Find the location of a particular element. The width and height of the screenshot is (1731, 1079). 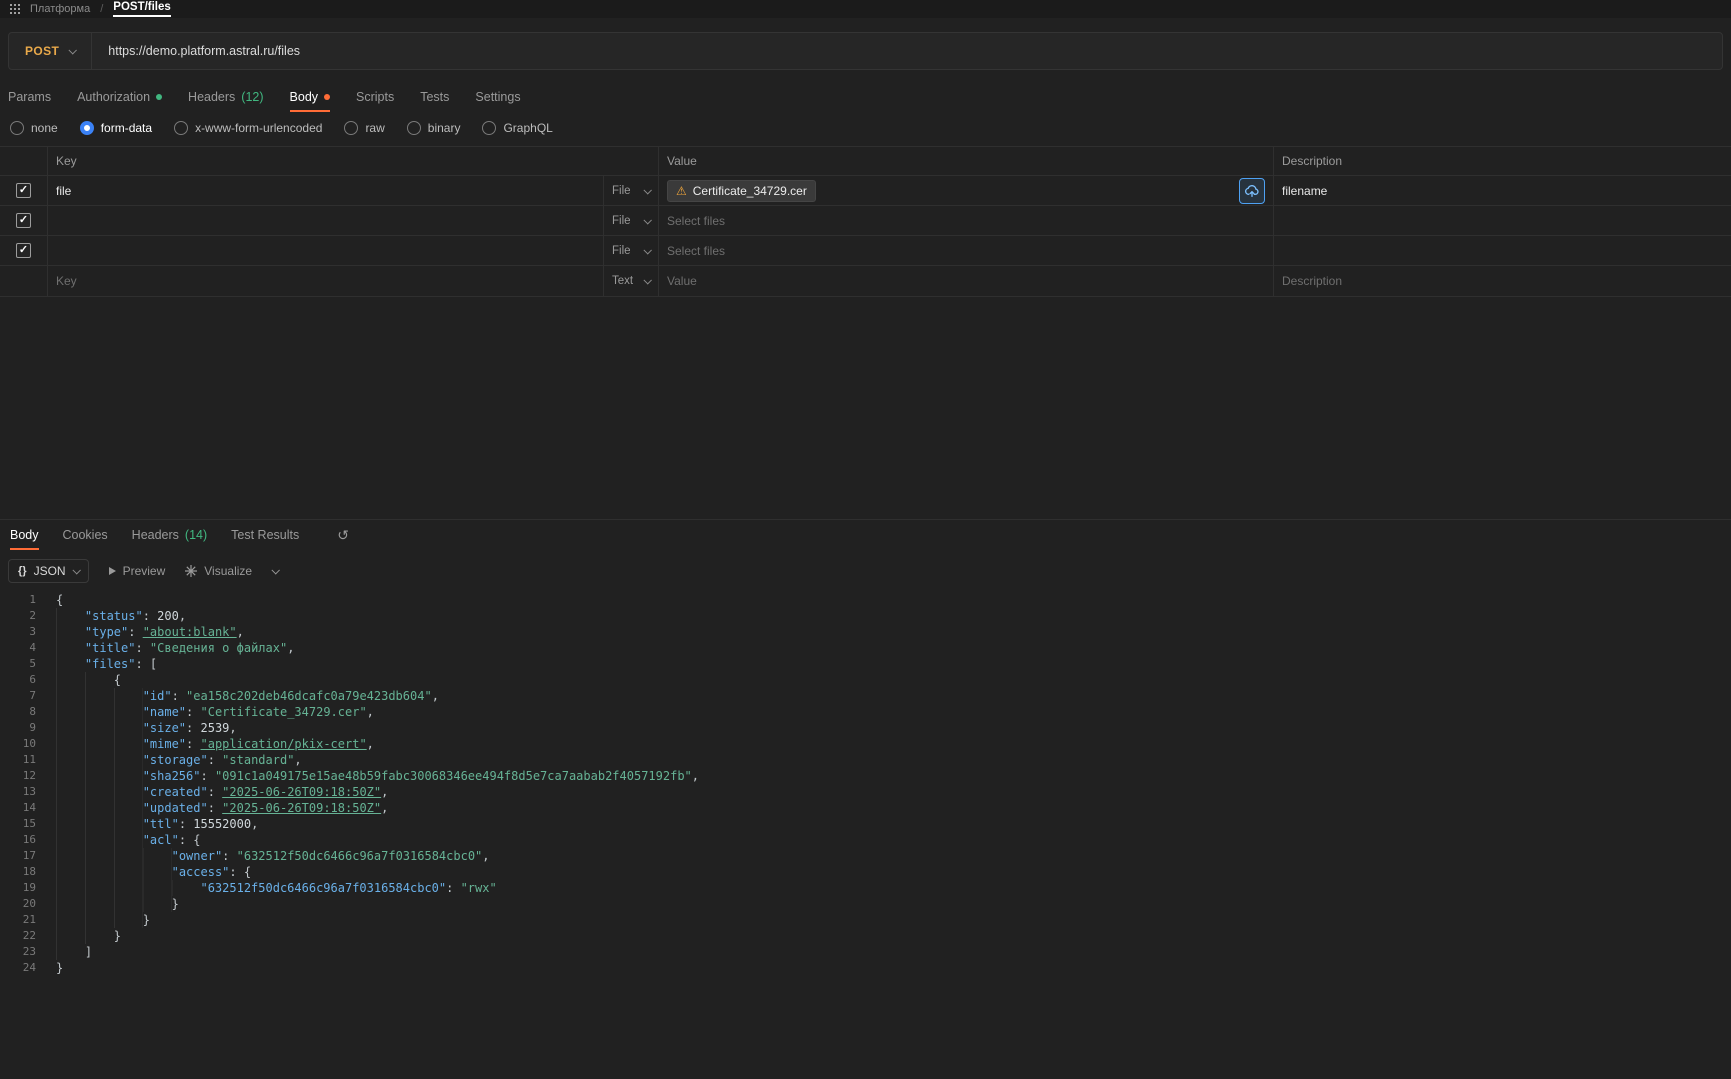

table-header-row: Key Value Description is located at coordinates (865, 161).